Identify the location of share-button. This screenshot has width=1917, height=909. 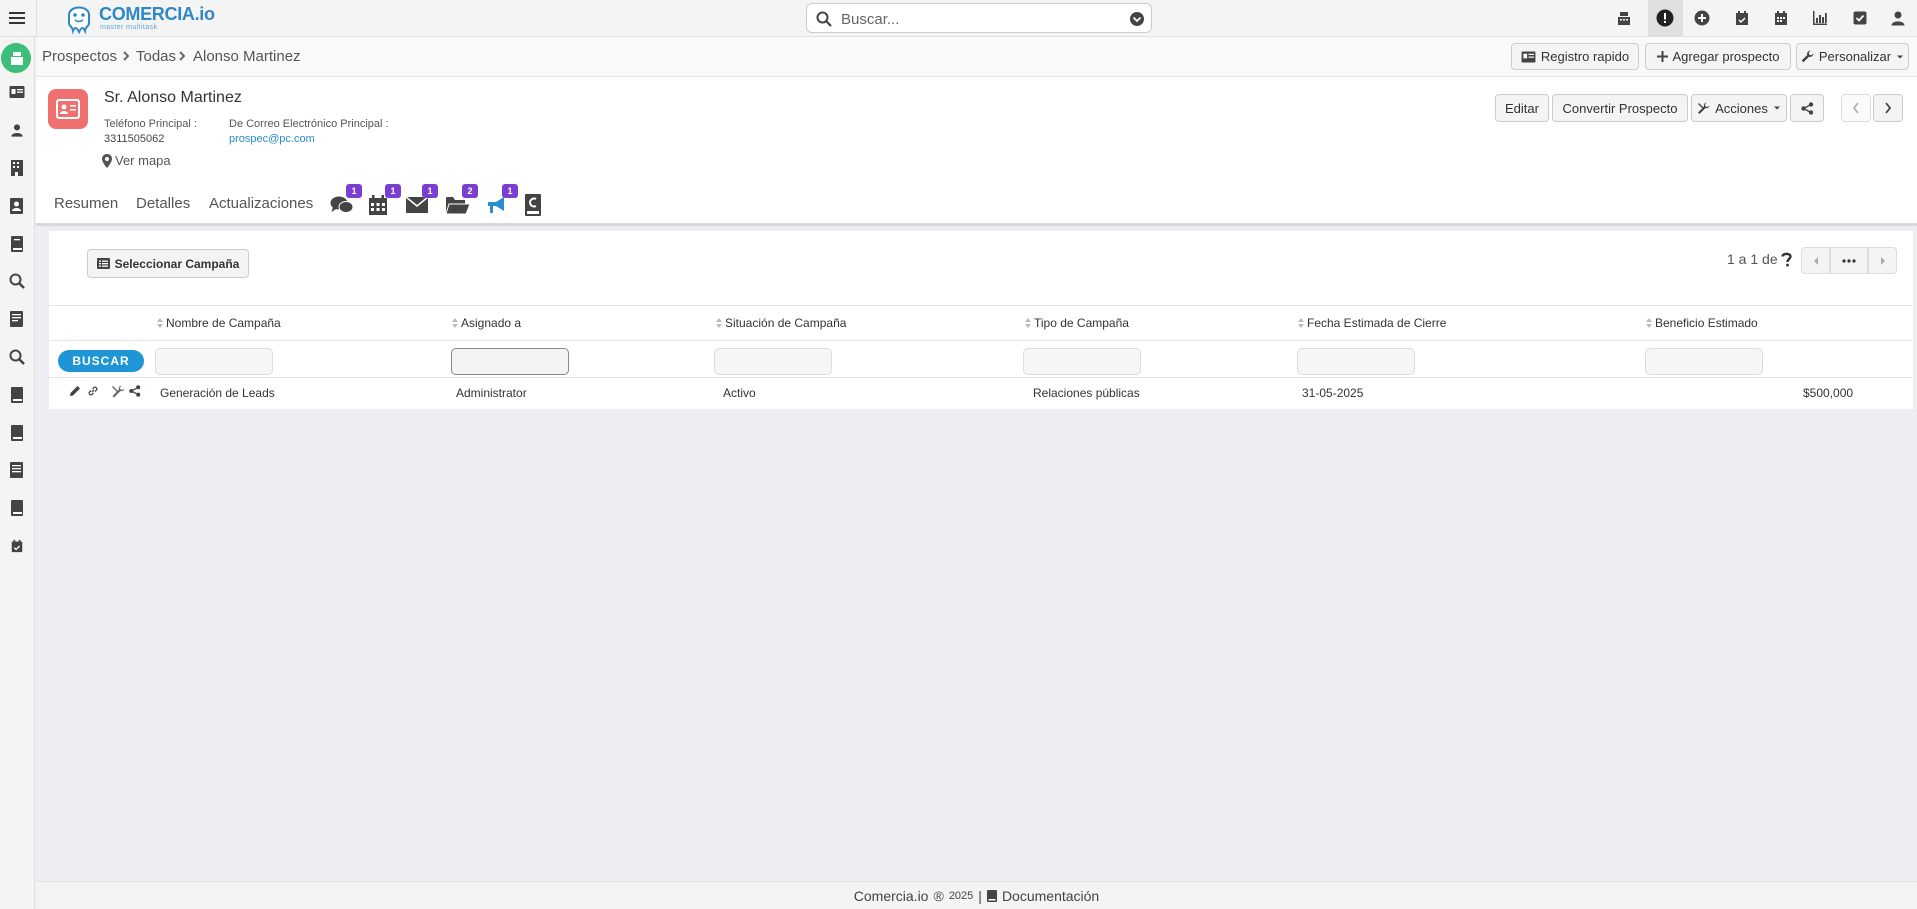
(1807, 108).